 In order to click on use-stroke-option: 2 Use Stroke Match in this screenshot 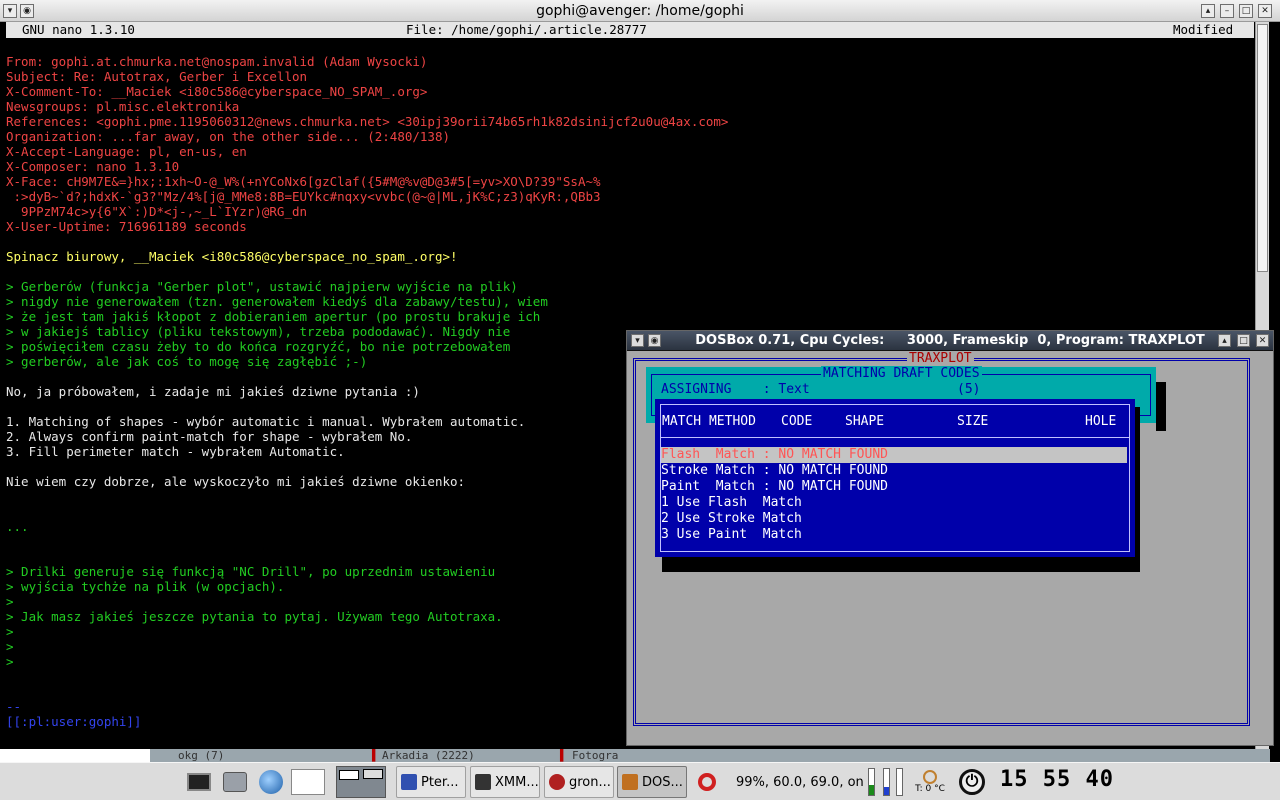, I will do `click(731, 519)`.